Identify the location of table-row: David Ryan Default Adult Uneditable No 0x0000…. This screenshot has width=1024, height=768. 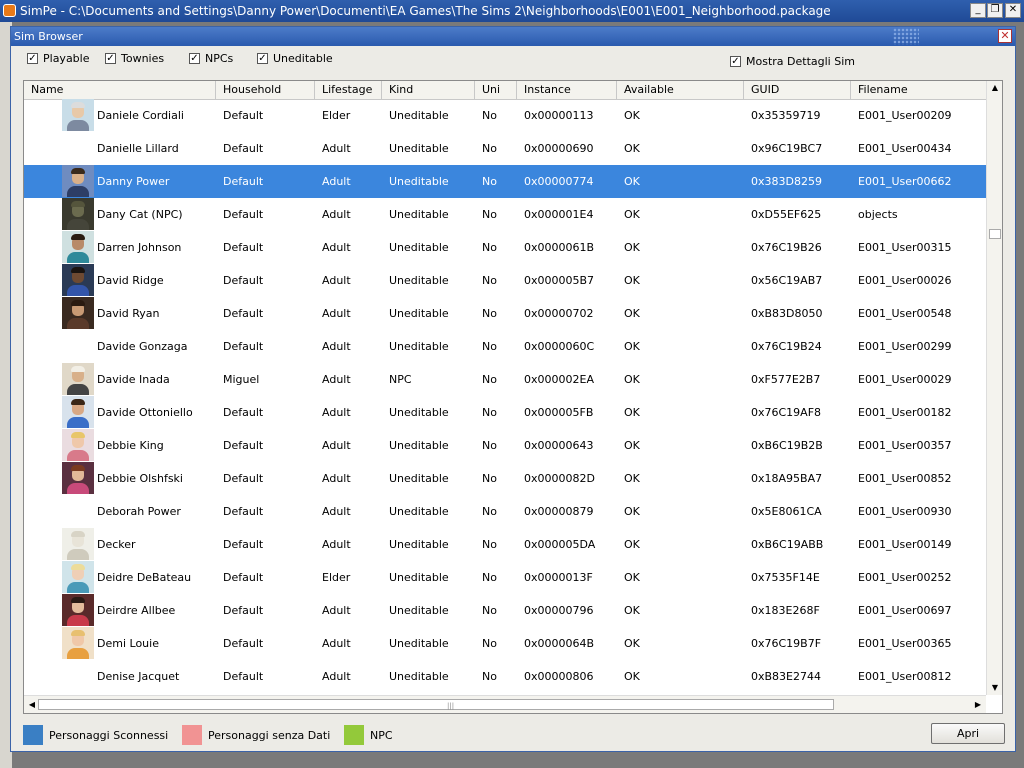
(505, 313).